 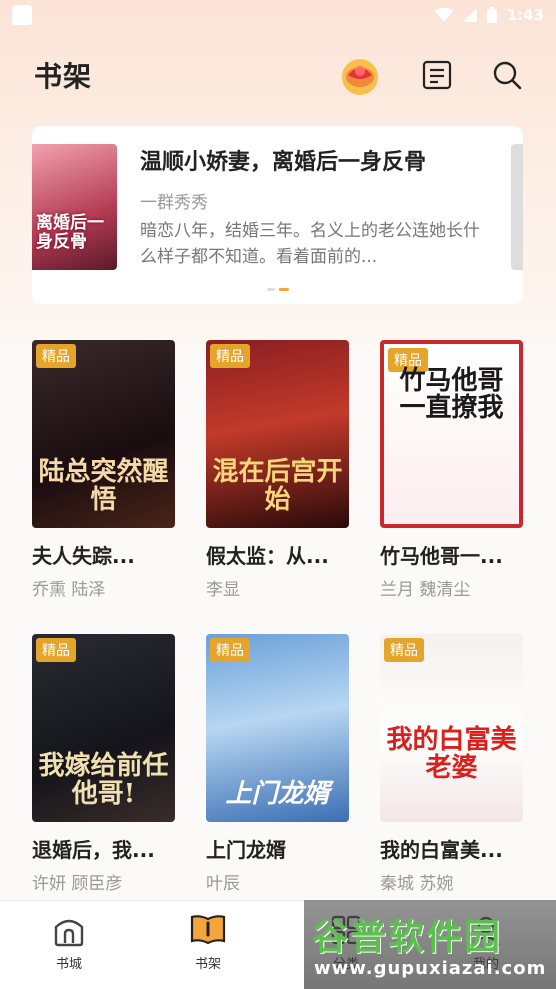 I want to click on watermark-overlay: 谷普软件园 www.gupuxiazai.com, so click(x=430, y=944).